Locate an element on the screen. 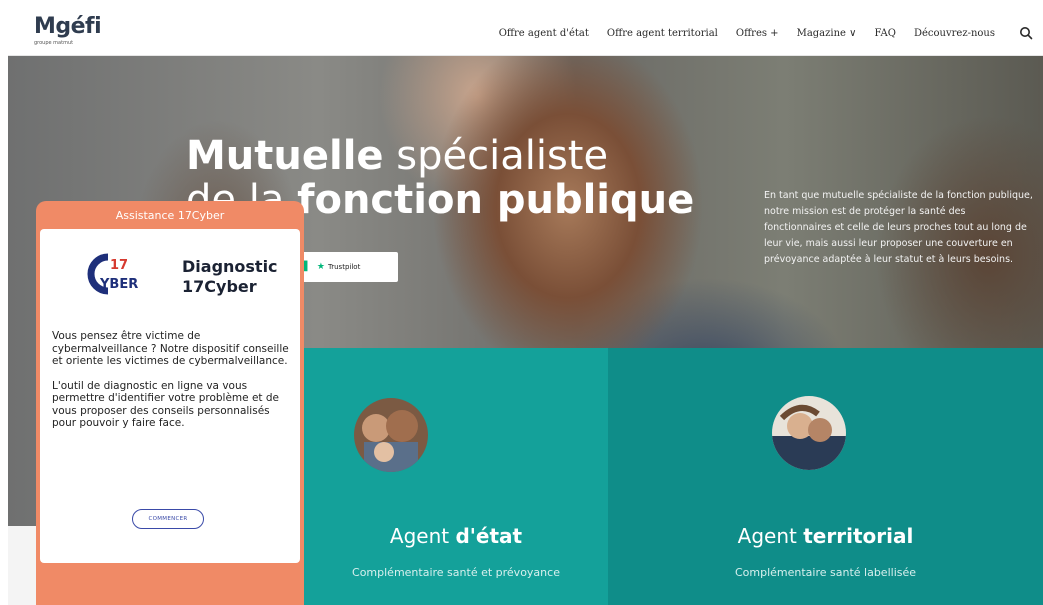 The image size is (1043, 605). search-icon is located at coordinates (1026, 33).